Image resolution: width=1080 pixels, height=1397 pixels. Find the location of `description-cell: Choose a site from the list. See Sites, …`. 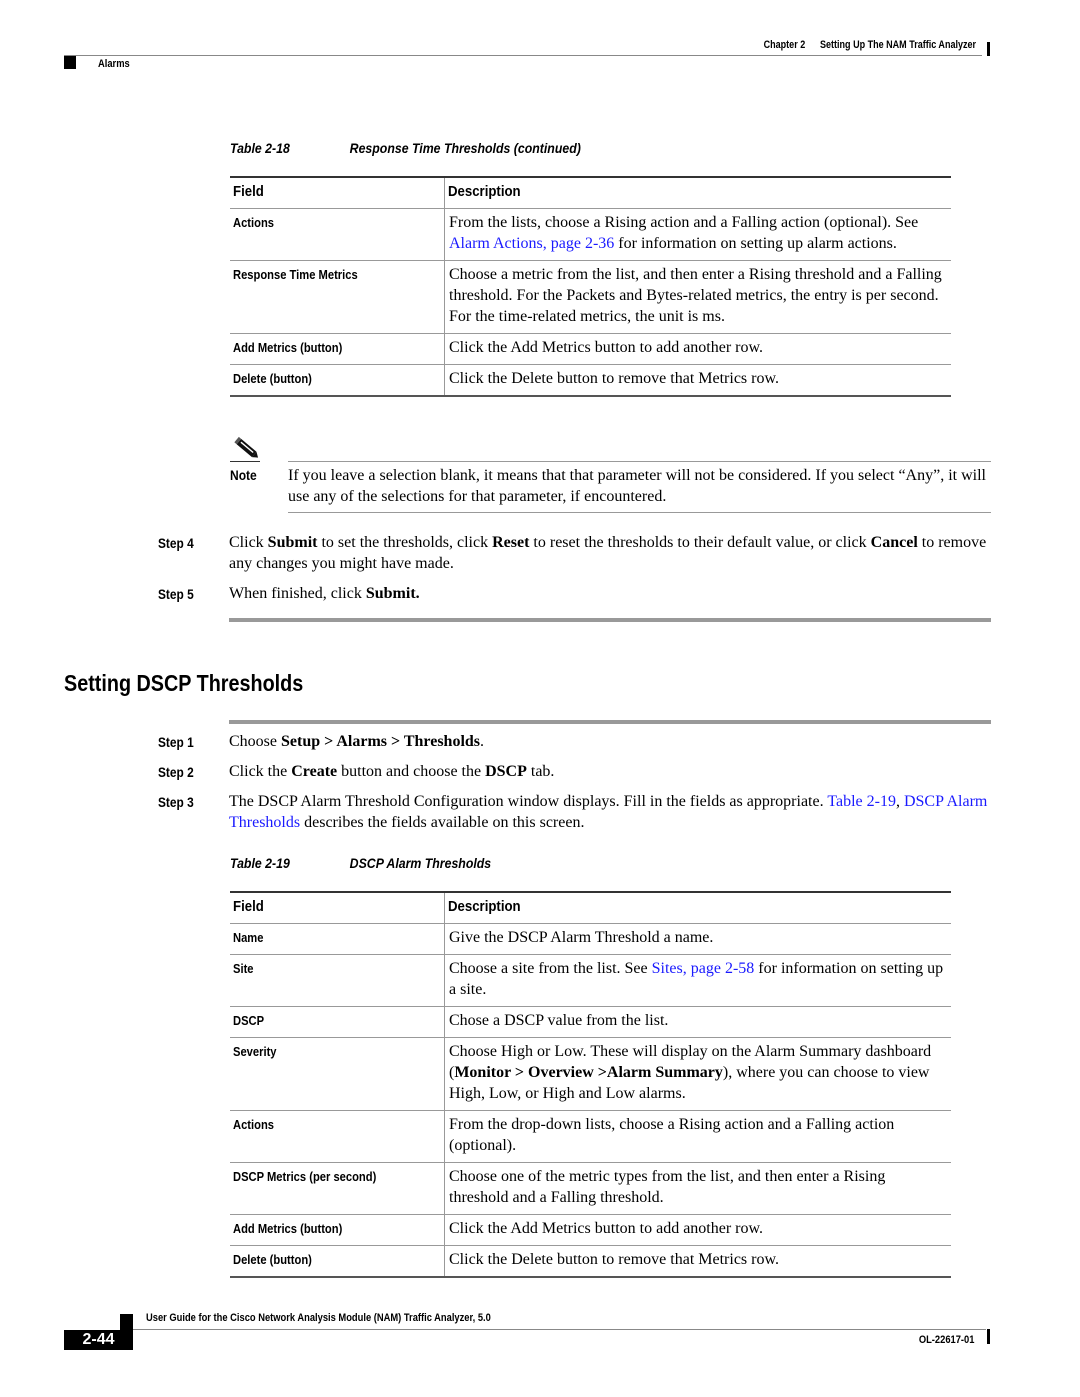

description-cell: Choose a site from the list. See Sites, … is located at coordinates (696, 979).